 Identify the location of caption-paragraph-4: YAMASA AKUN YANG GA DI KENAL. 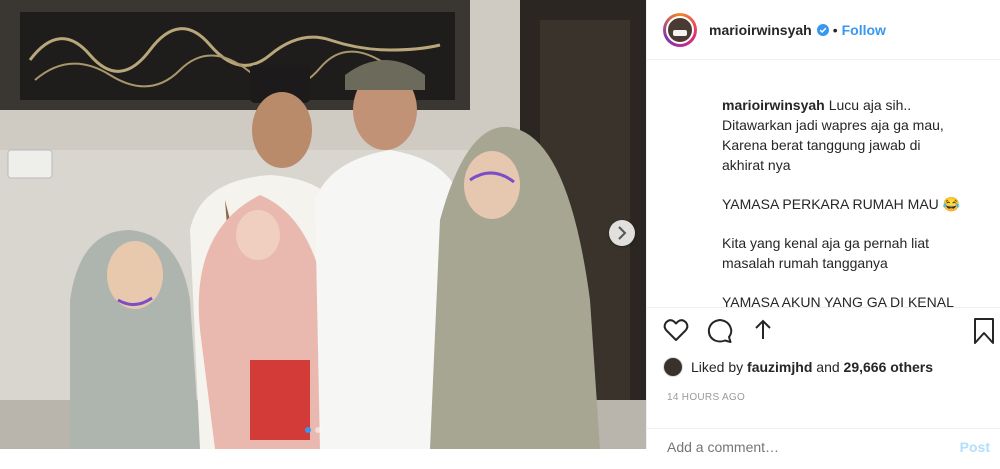
(838, 302).